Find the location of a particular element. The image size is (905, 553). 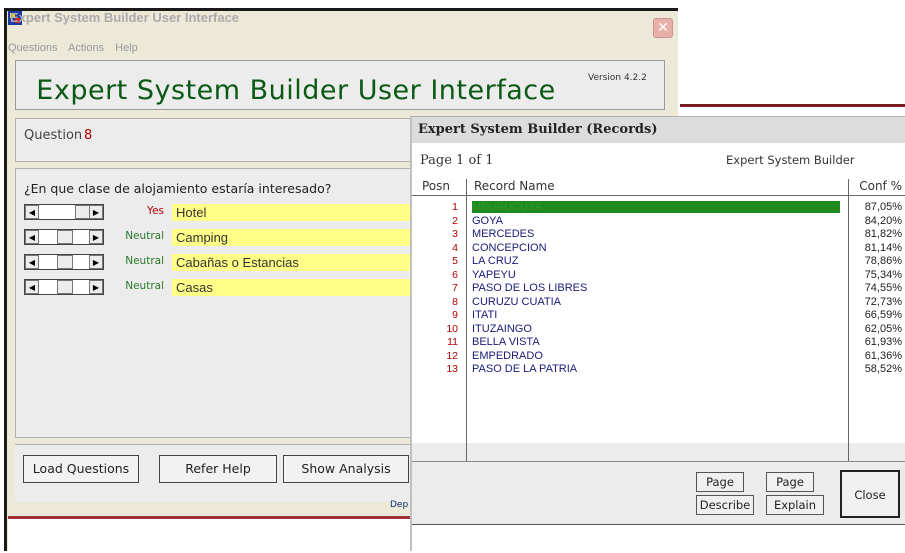

name-cell: MERCEDES is located at coordinates (503, 234).